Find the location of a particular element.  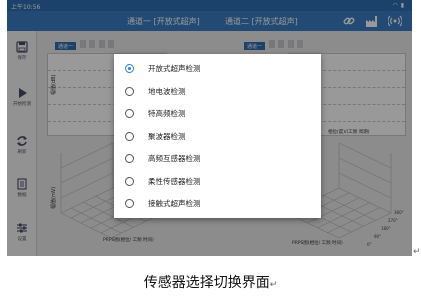

option-label: 柔性传感器检测 is located at coordinates (174, 181).